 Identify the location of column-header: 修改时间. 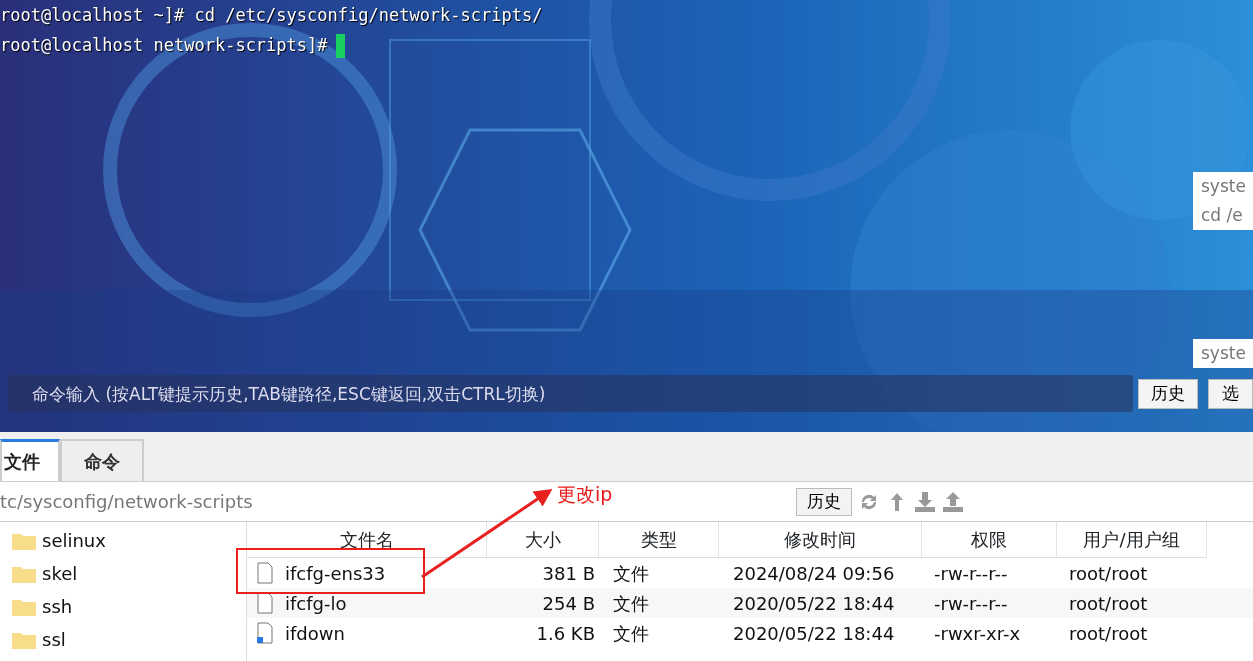
(820, 540).